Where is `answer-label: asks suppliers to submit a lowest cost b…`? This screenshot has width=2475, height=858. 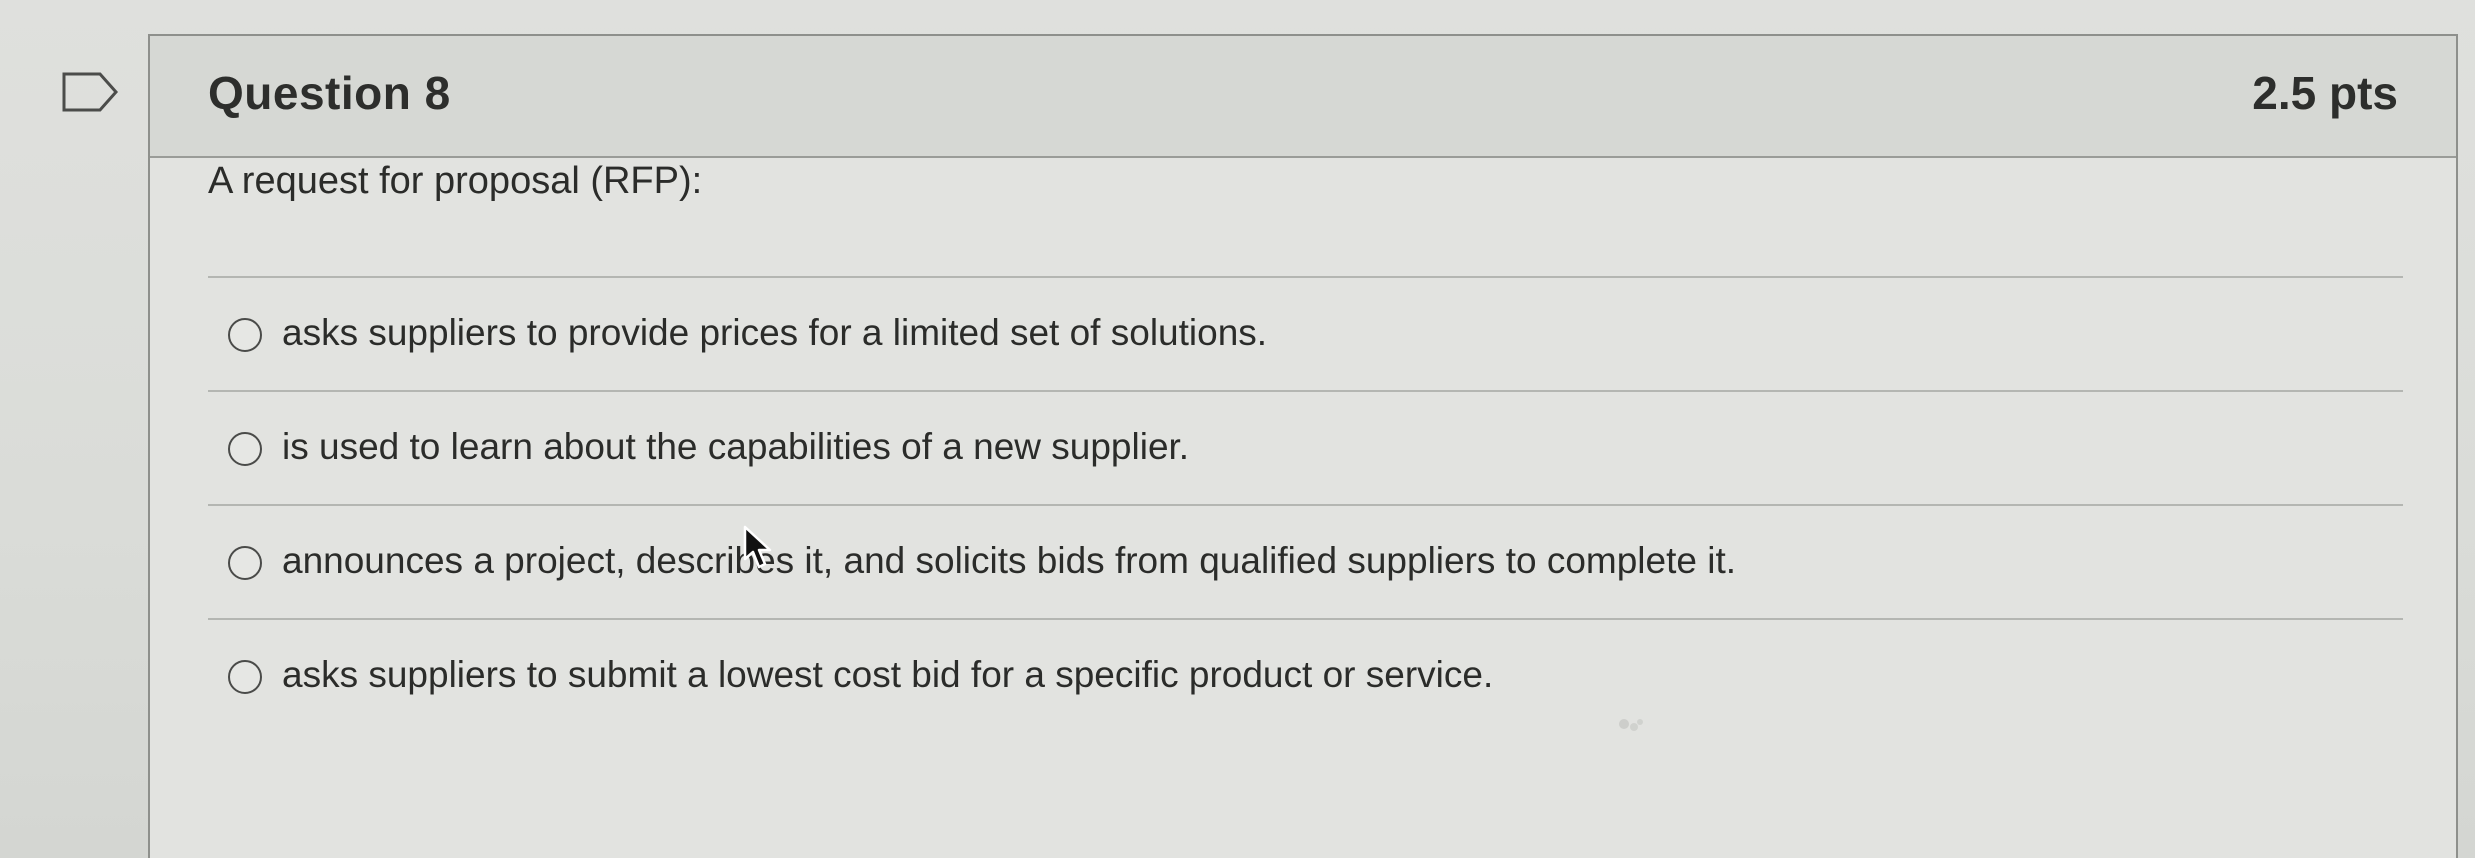 answer-label: asks suppliers to submit a lowest cost b… is located at coordinates (887, 675).